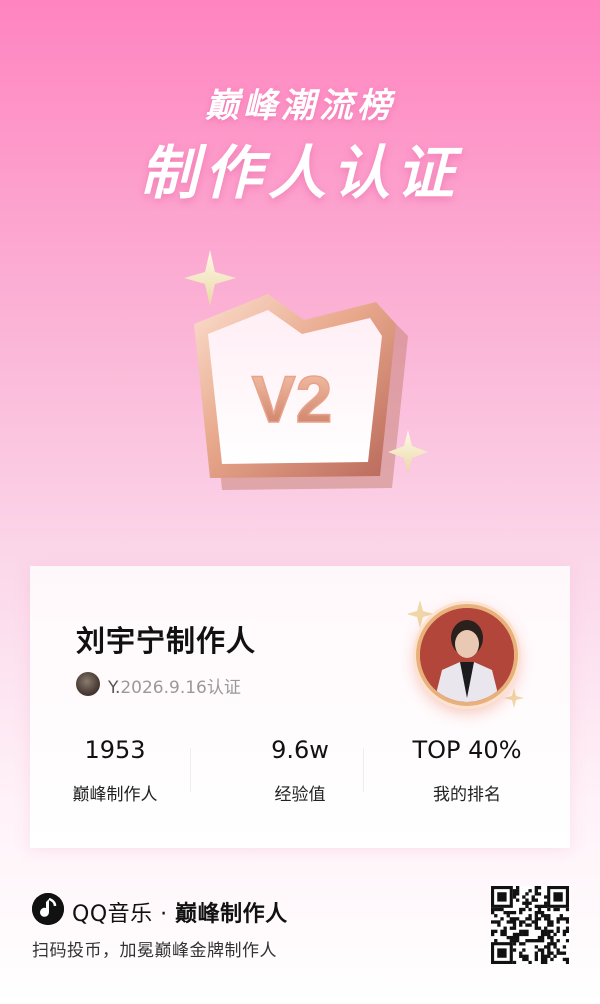  Describe the element at coordinates (467, 770) in the screenshot. I see `stat-ranking: TOP 40% 我的排名` at that location.